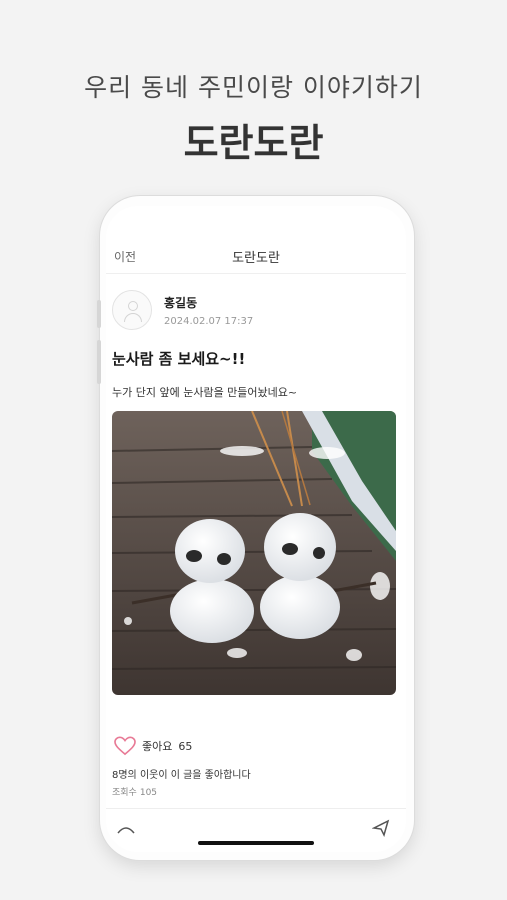 Image resolution: width=507 pixels, height=900 pixels. Describe the element at coordinates (181, 775) in the screenshot. I see `like-summary: 8명의 이웃이 이 글을 좋아합니다` at that location.